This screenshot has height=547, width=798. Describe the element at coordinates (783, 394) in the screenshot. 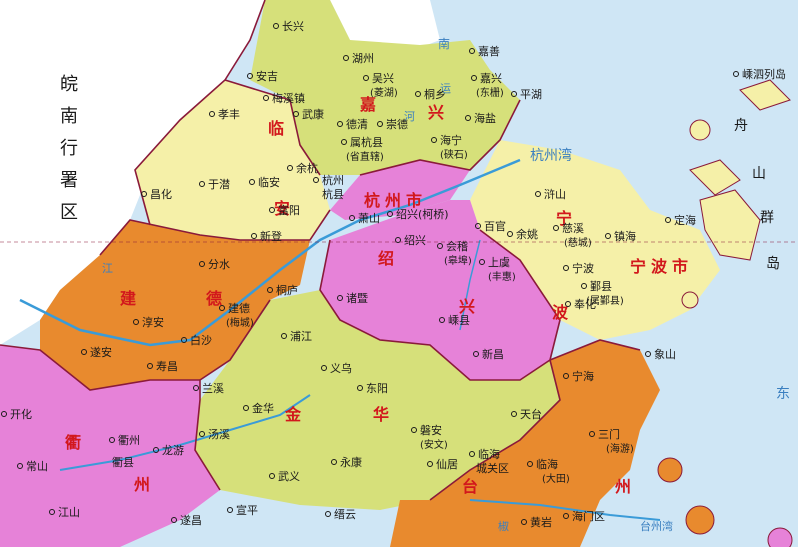

I see `water-label: 东` at that location.